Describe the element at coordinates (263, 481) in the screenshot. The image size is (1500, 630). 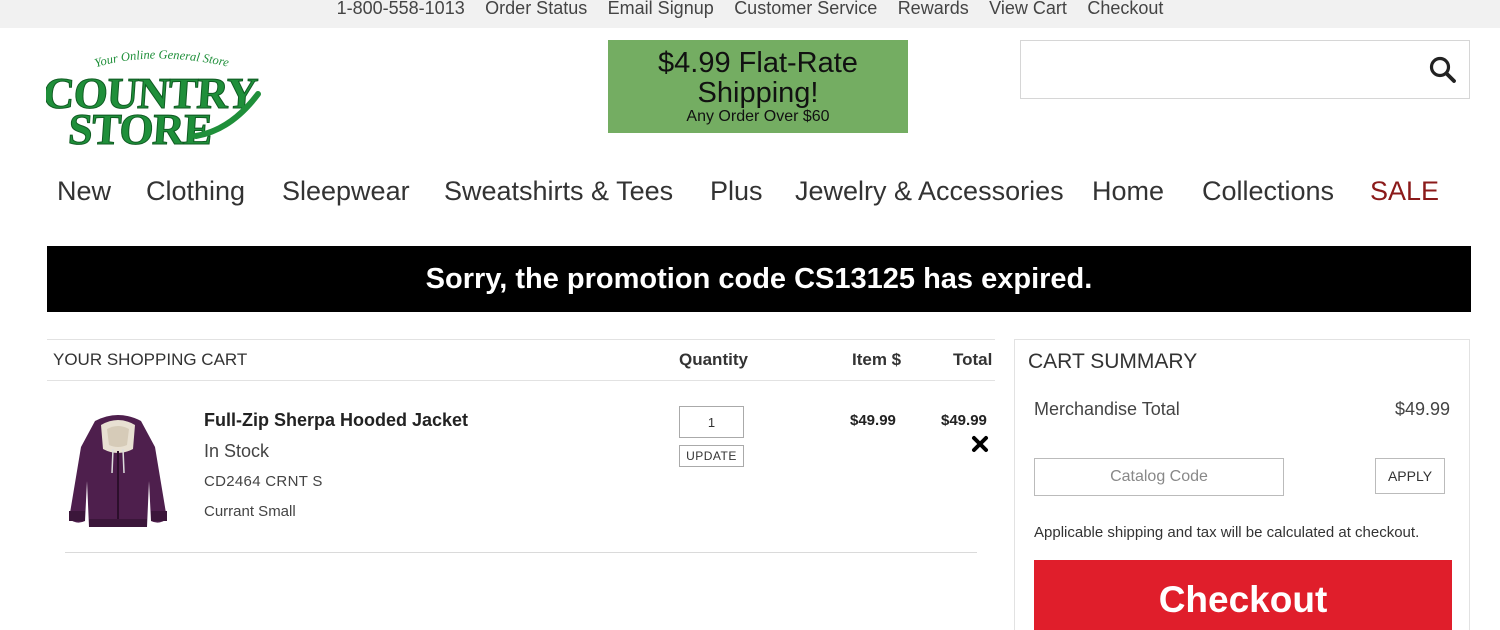
I see `product-sku: CD2464 CRNT S` at that location.